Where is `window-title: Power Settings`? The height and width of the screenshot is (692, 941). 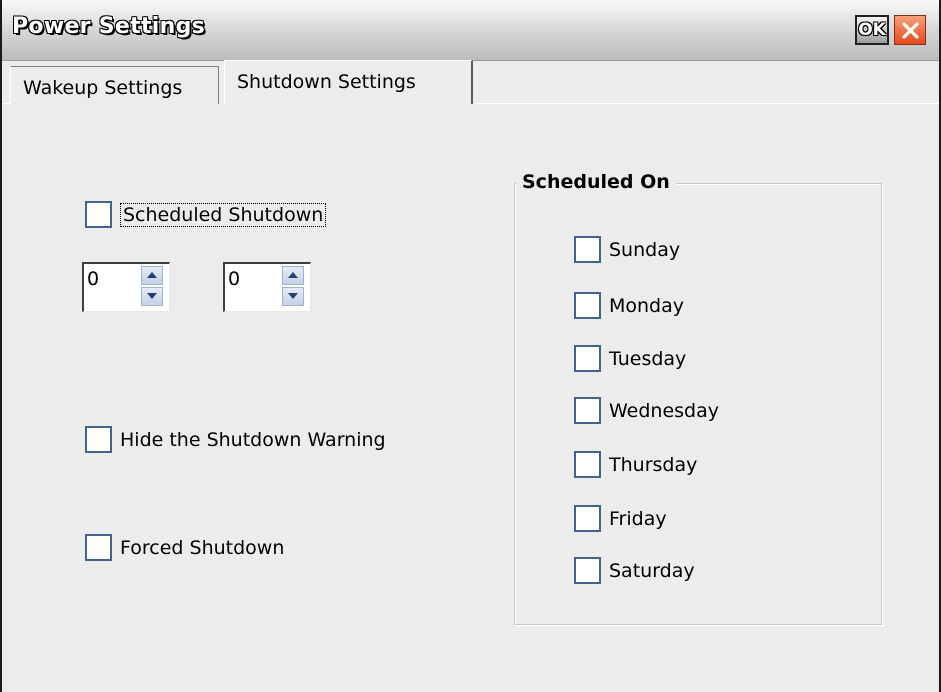 window-title: Power Settings is located at coordinates (109, 26).